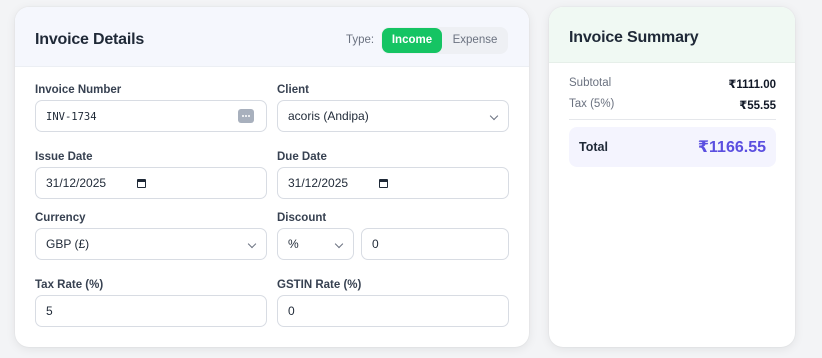  What do you see at coordinates (64, 157) in the screenshot?
I see `issue-date-label: Issue Date` at bounding box center [64, 157].